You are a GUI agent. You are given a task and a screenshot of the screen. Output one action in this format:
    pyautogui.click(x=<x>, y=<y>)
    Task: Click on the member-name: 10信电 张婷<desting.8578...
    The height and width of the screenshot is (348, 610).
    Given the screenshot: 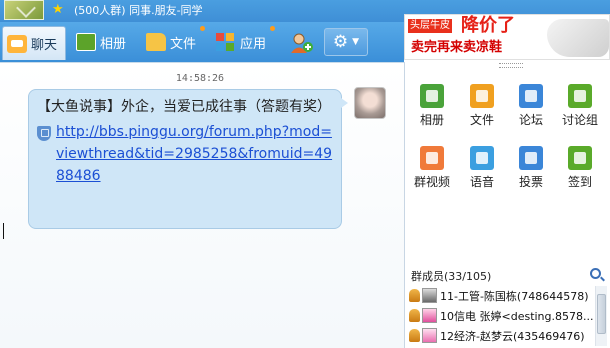 What is the action you would take?
    pyautogui.click(x=517, y=316)
    